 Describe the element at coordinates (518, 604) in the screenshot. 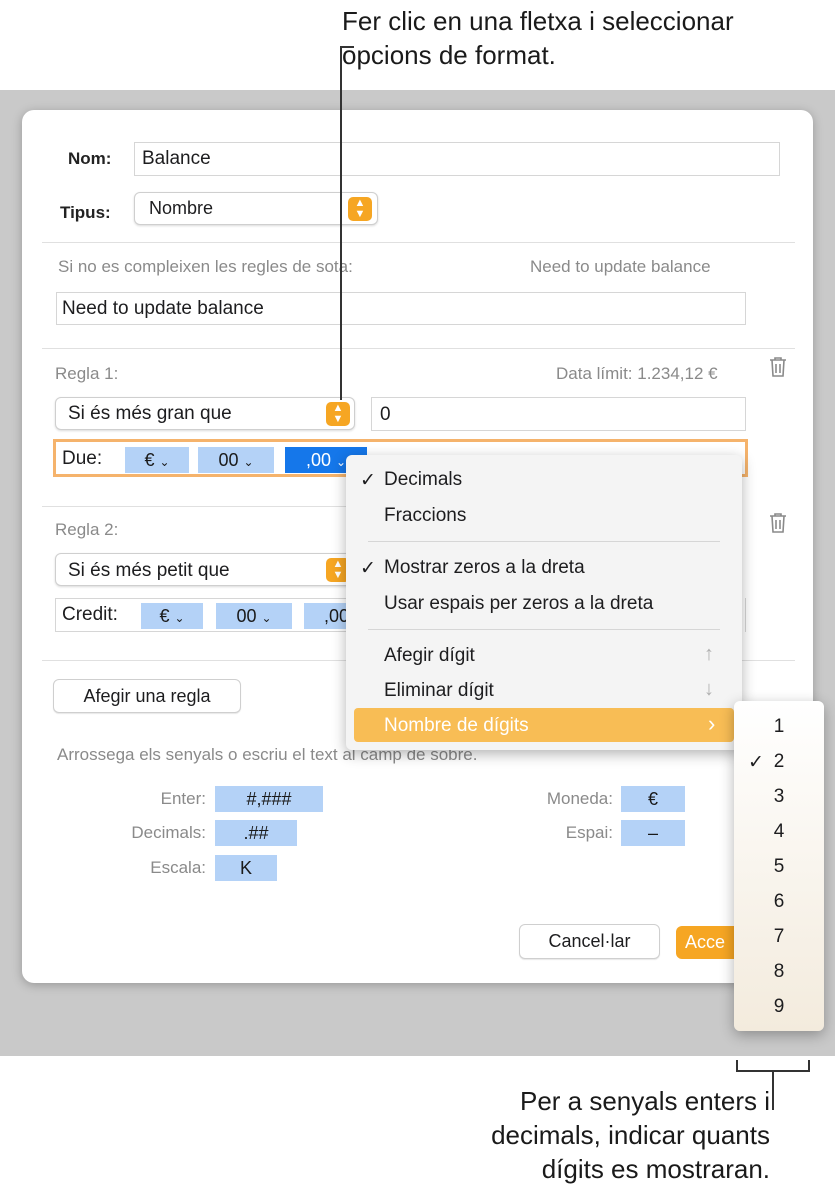

I see `menu-item-space-zeros: Usar espais per zeros a la dreta` at that location.